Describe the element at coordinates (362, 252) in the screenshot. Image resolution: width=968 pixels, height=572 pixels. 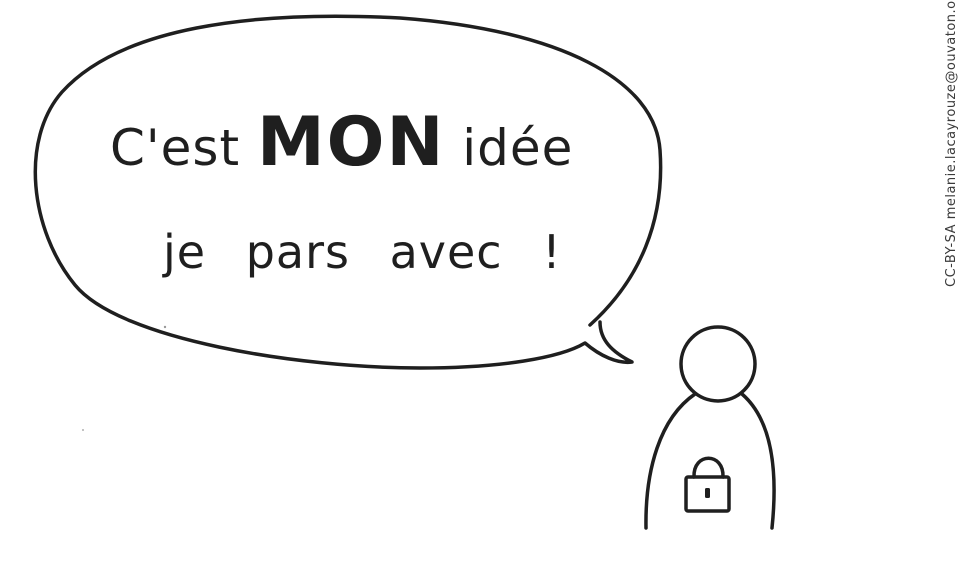
I see `speech-line-2: je pars avec !` at that location.